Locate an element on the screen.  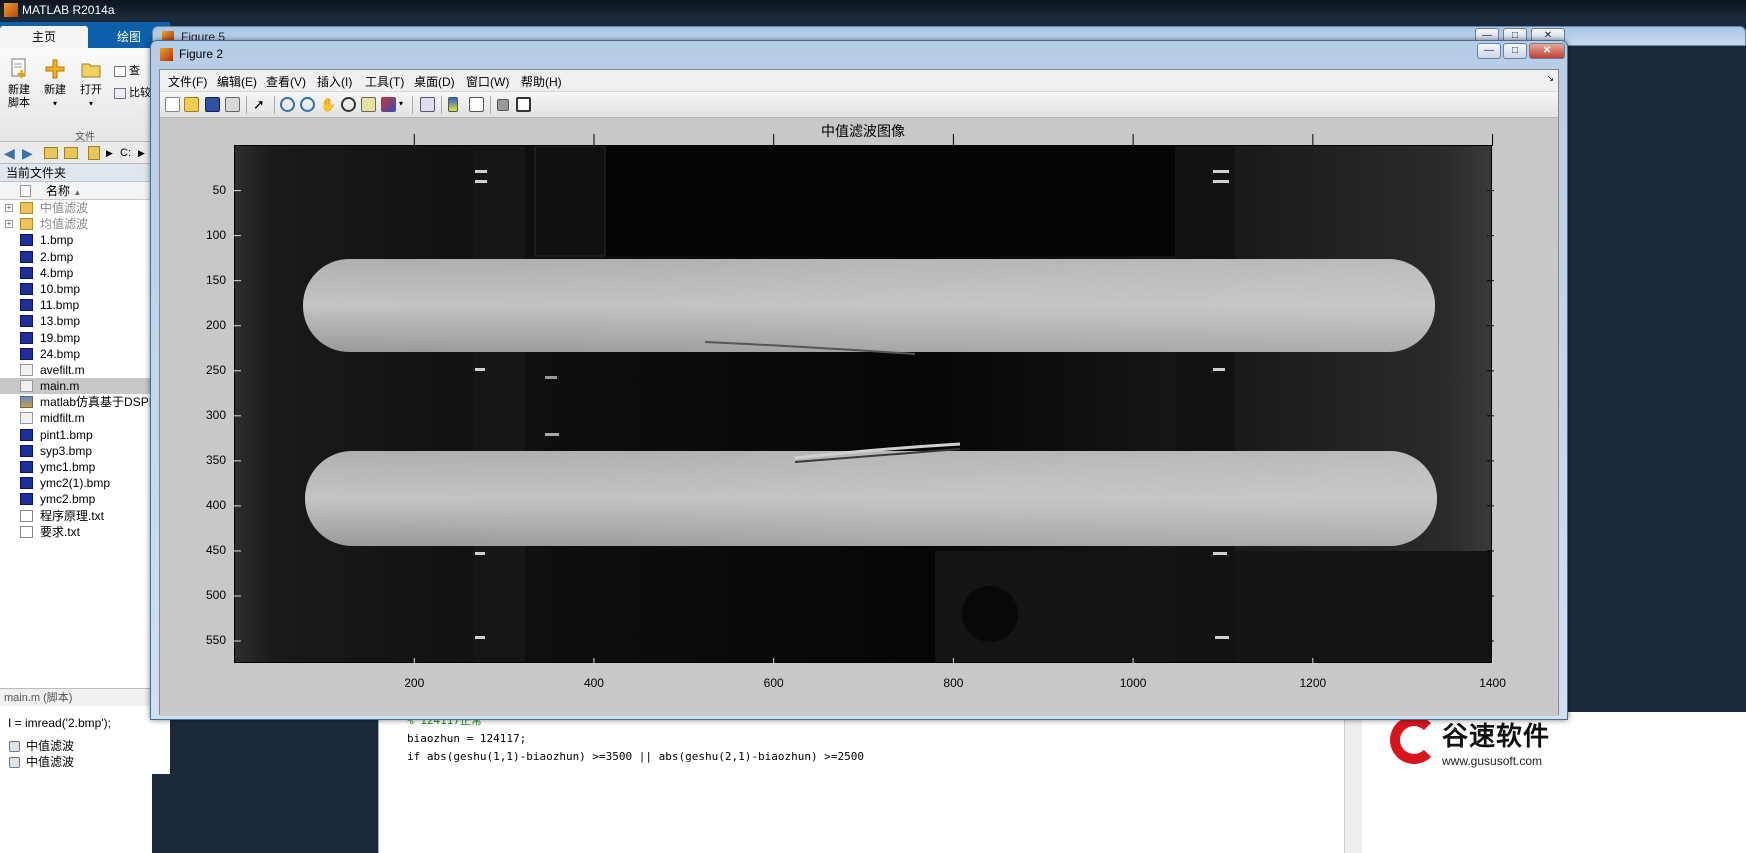
menu-tools: 工具(T) is located at coordinates (384, 81).